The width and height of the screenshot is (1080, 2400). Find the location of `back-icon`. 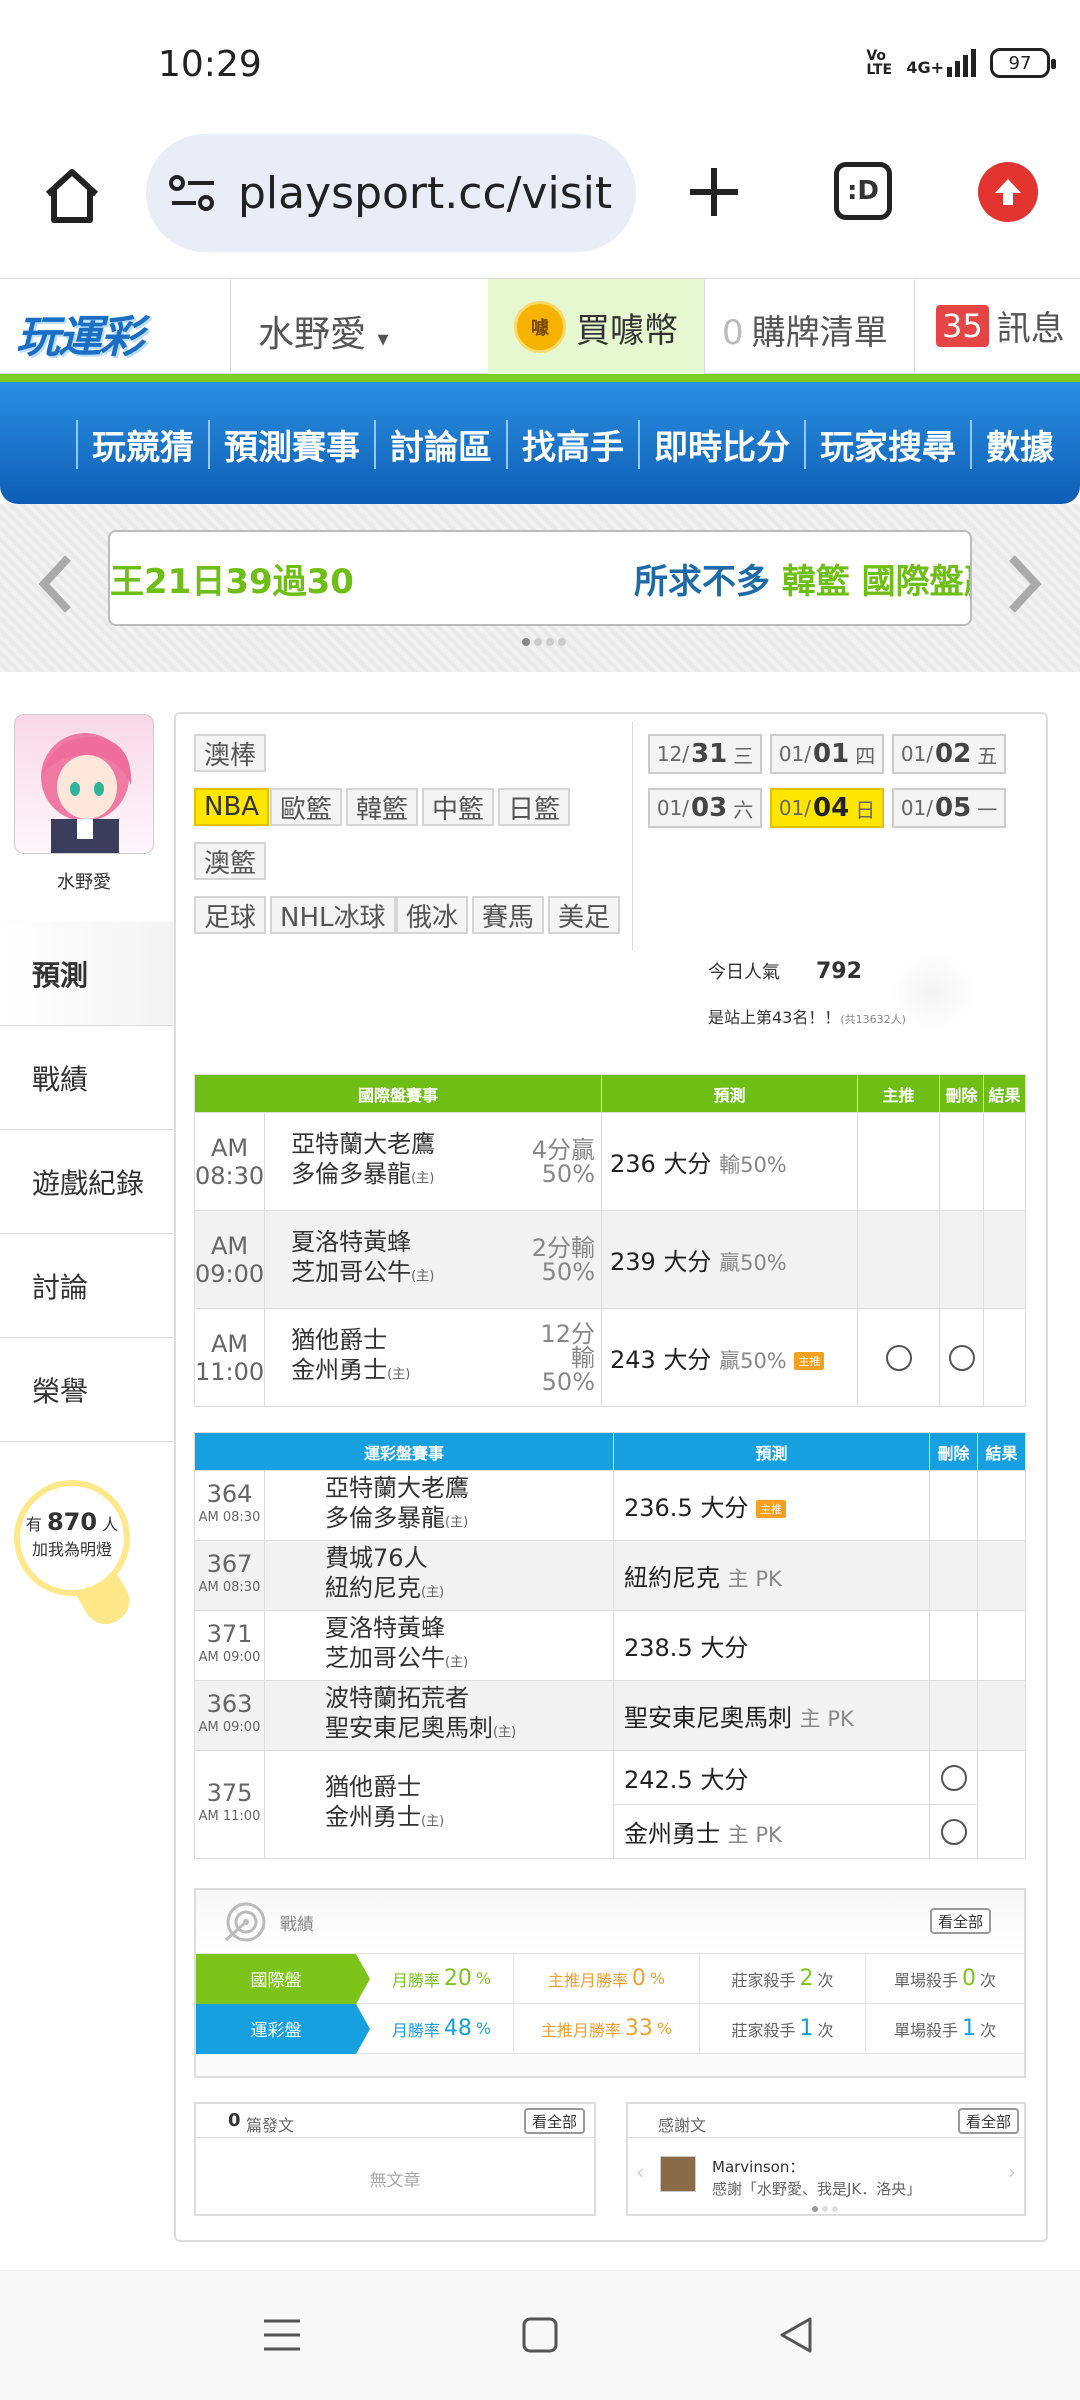

back-icon is located at coordinates (796, 2335).